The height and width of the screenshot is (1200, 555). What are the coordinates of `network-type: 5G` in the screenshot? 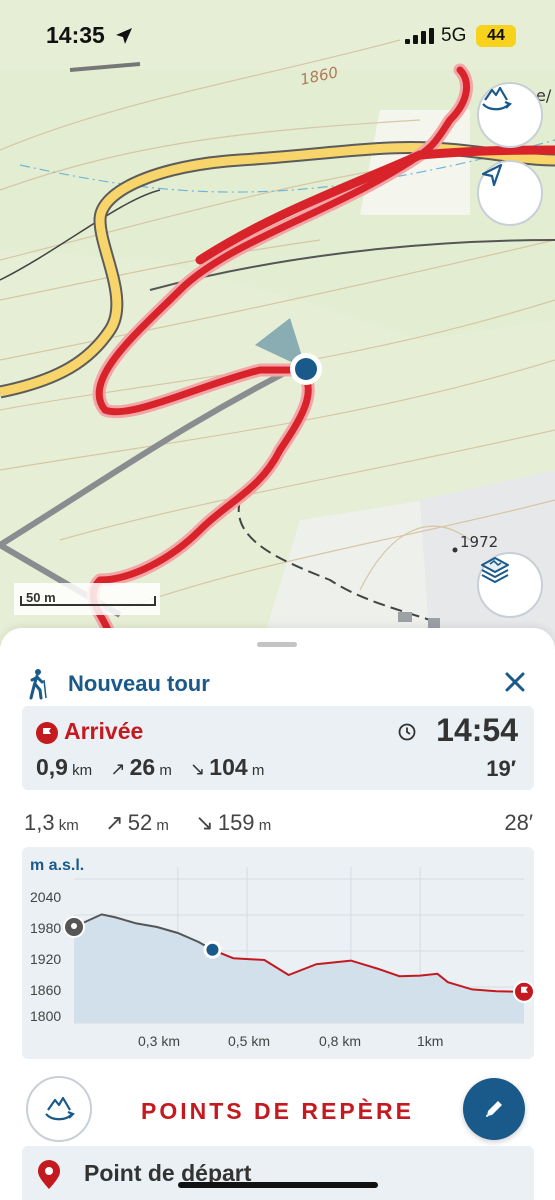 It's located at (454, 35).